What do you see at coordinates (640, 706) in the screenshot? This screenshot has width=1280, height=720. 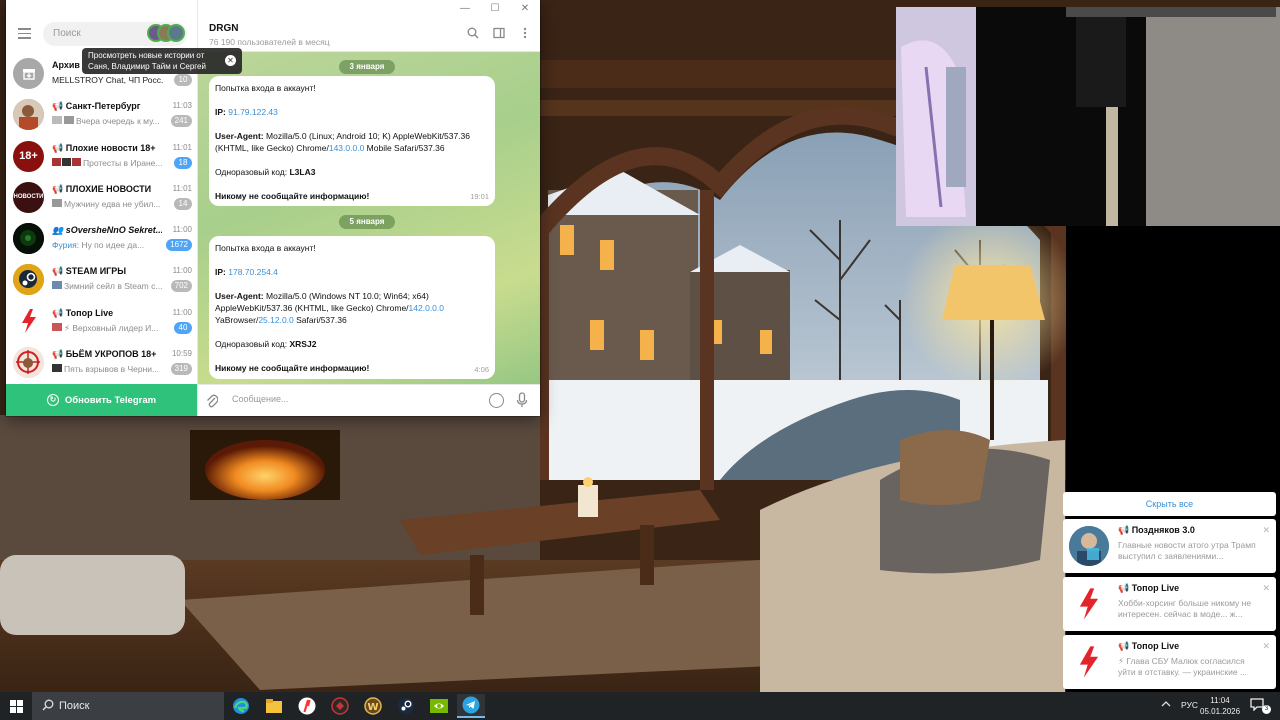 I see `taskbar: Поиск W РУС 11:04 05.01.2026 3` at bounding box center [640, 706].